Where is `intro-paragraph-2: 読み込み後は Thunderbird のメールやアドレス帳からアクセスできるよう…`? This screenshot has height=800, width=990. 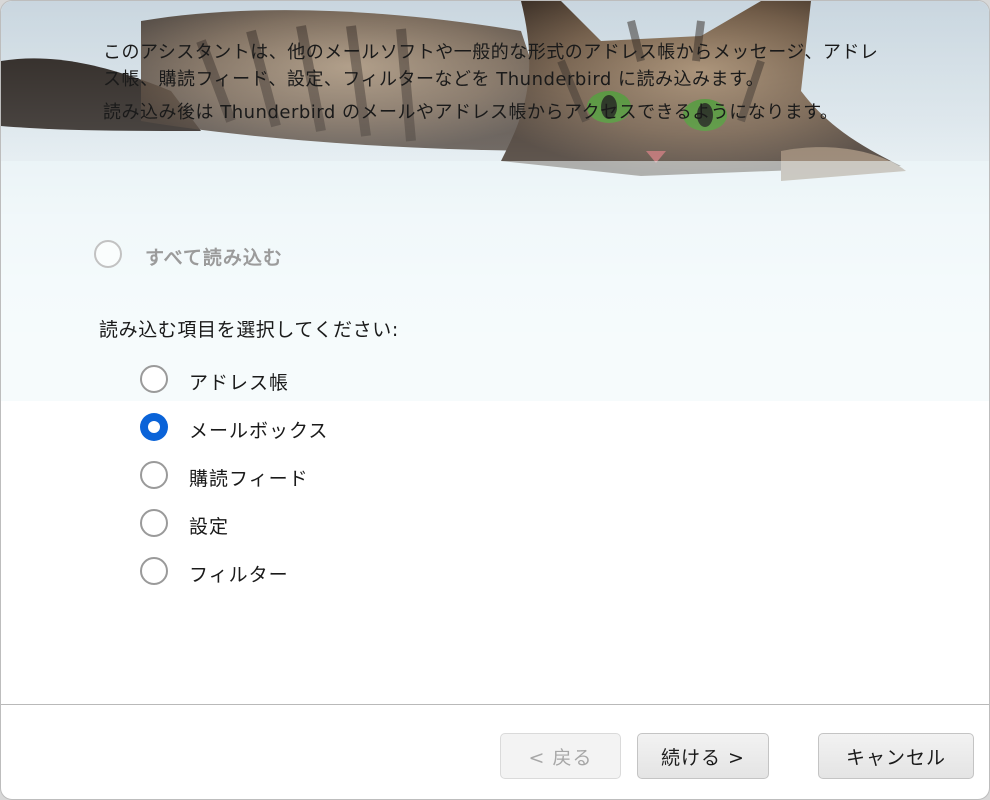
intro-paragraph-2: 読み込み後は Thunderbird のメールやアドレス帳からアクセスできるよう… is located at coordinates (471, 112).